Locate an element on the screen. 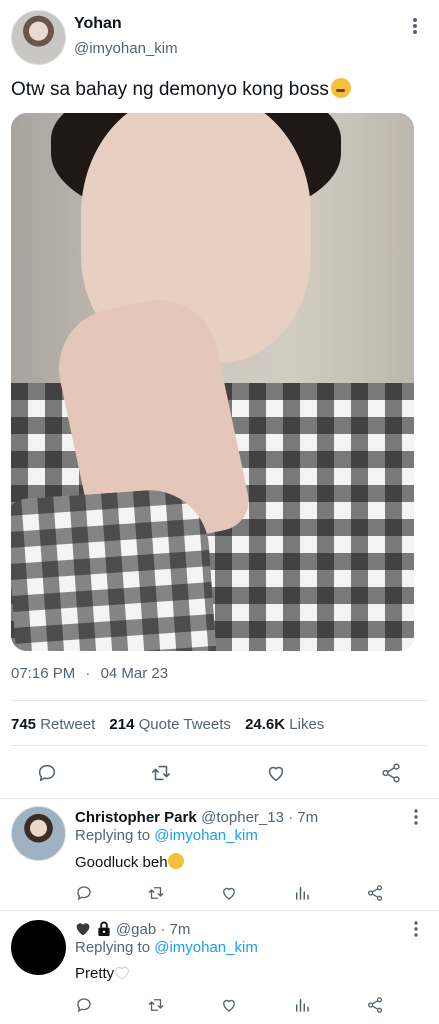 The height and width of the screenshot is (1024, 439). quote-count: 214 is located at coordinates (121, 724).